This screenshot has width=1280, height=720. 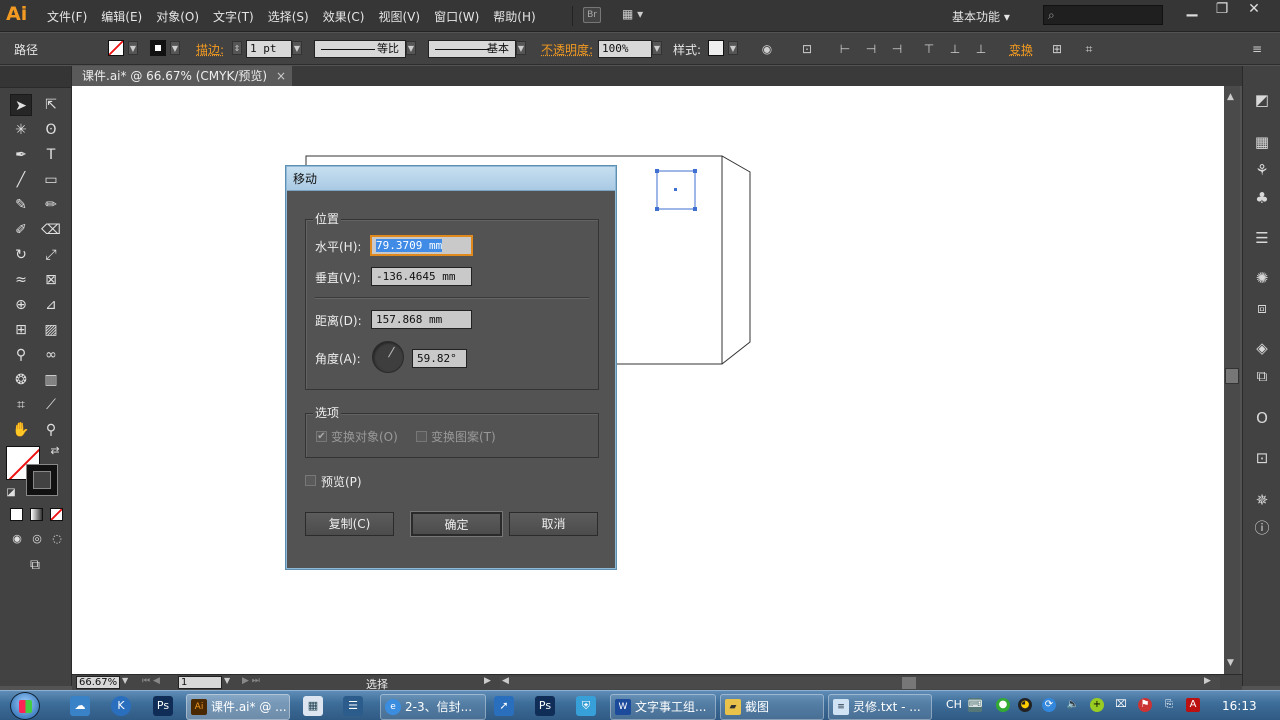 I want to click on none-mode-icon, so click(x=56, y=514).